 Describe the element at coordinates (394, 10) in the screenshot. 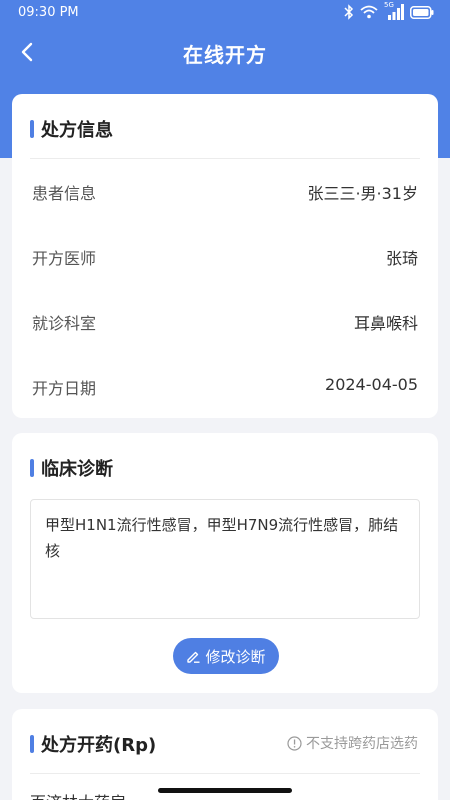

I see `cellular-signal-icon: 5G` at that location.